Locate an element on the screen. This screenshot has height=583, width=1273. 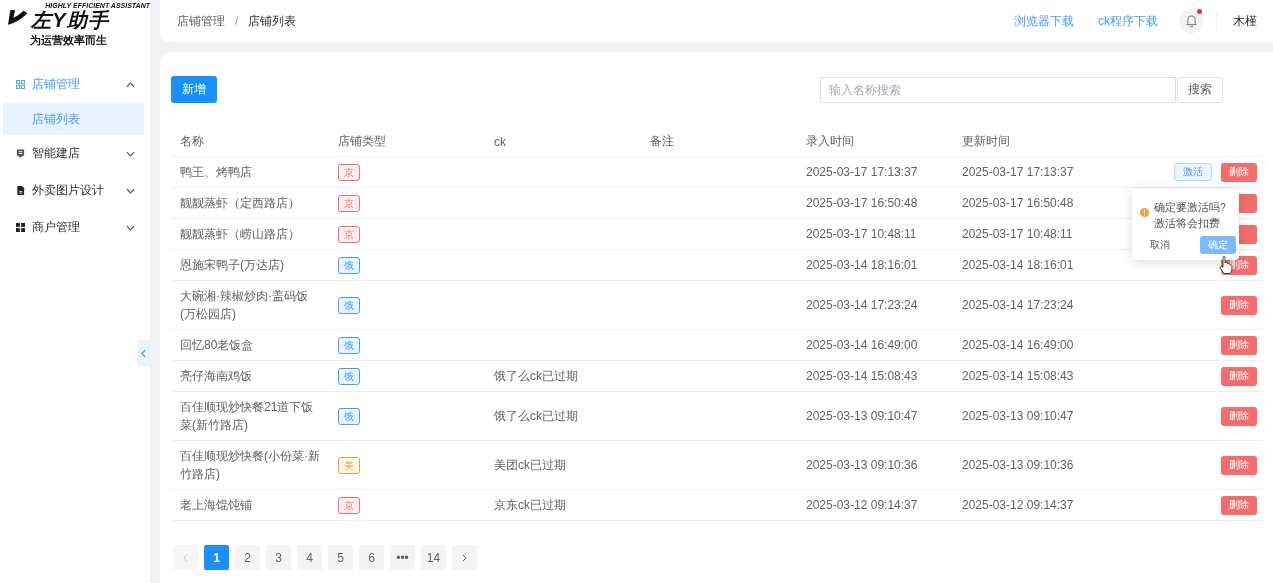
updated-time: 2025-03-14 18:16:01 is located at coordinates (1018, 265).